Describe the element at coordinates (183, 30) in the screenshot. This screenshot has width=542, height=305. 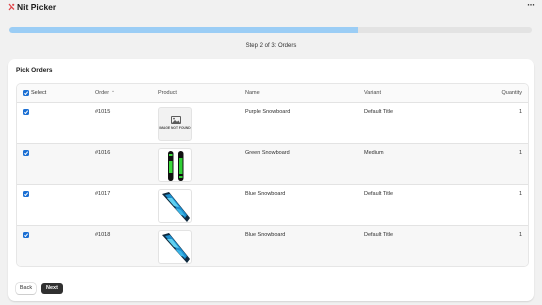
I see `progress-fill` at that location.